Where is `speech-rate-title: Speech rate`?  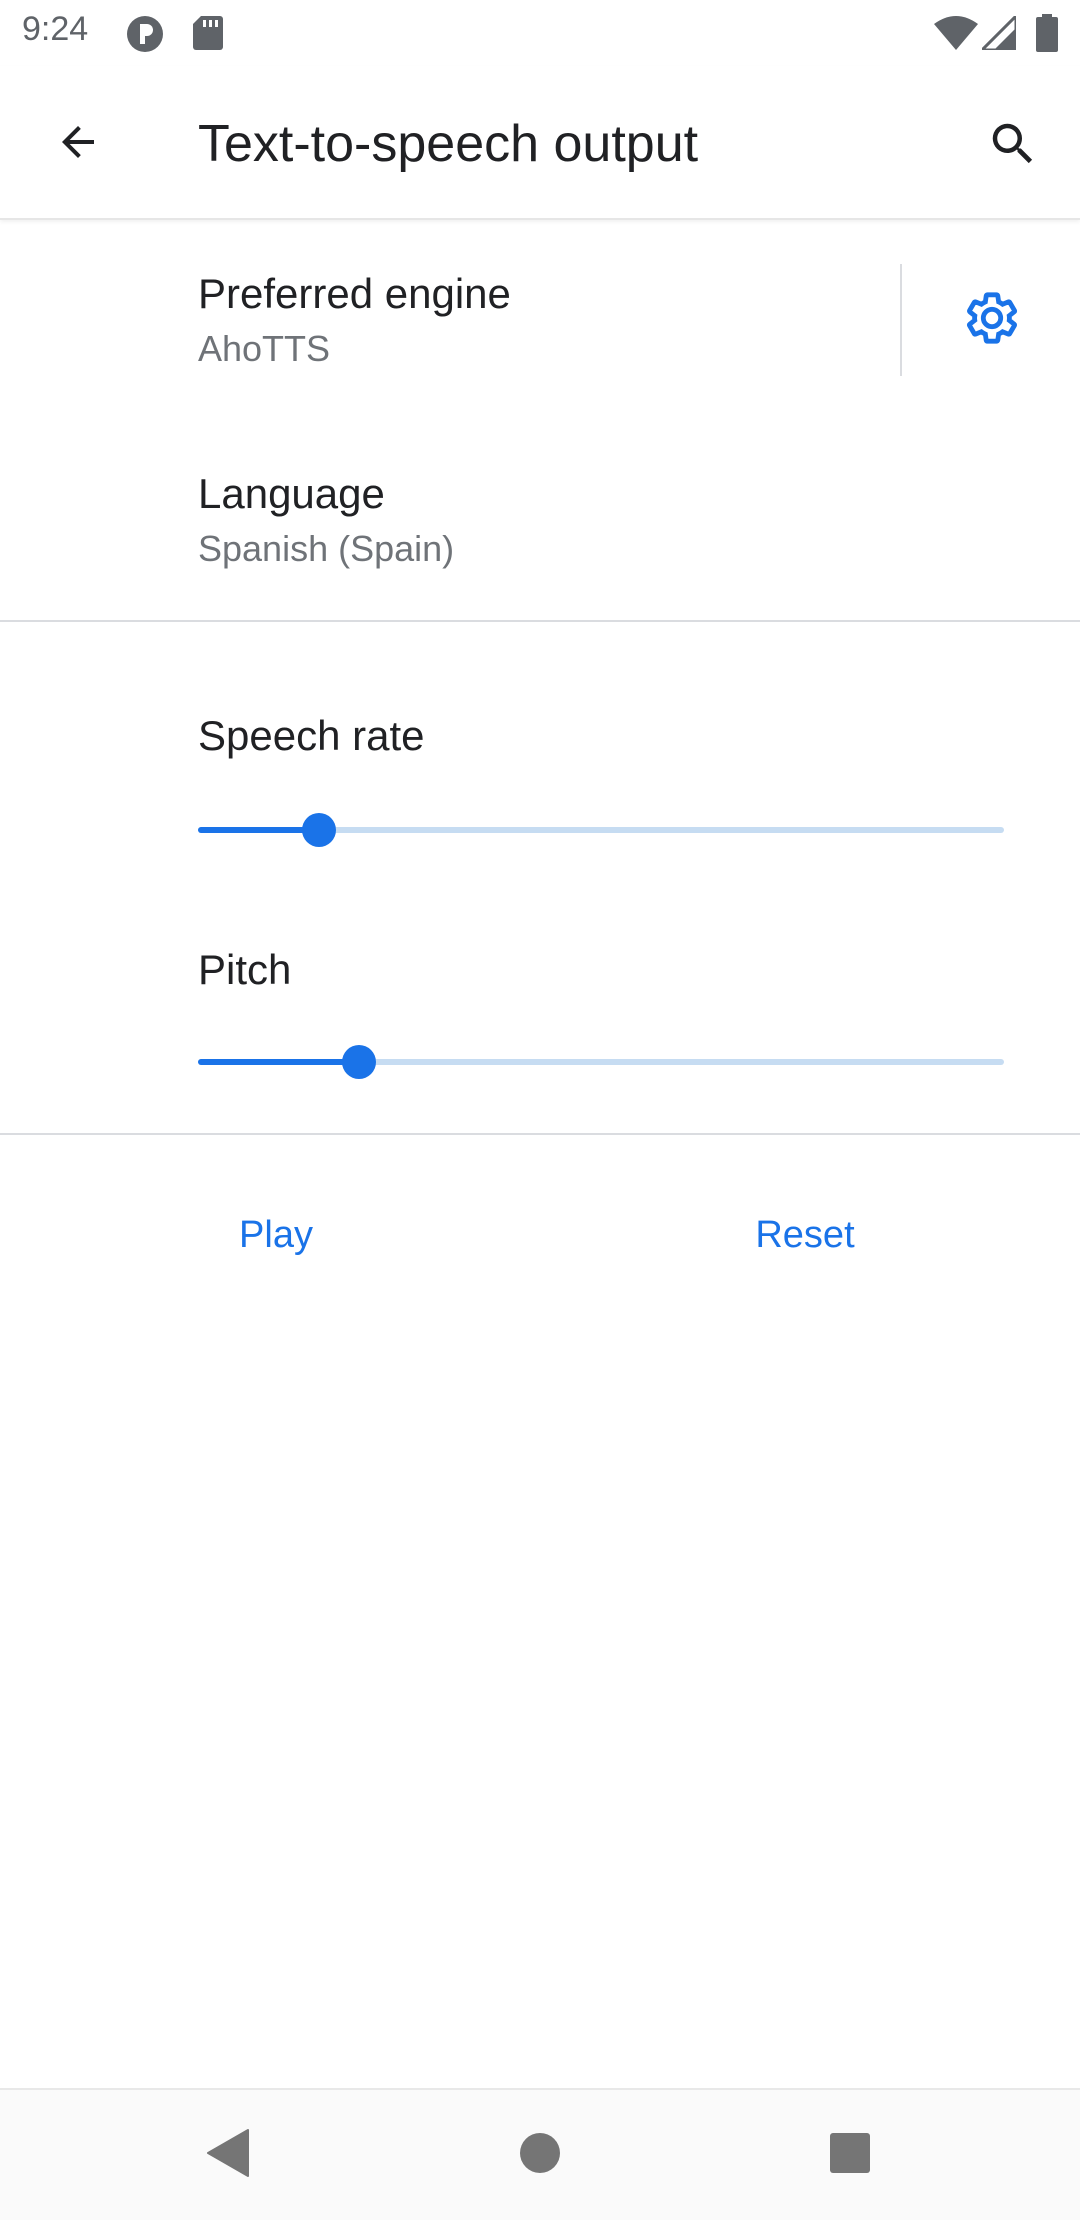
speech-rate-title: Speech rate is located at coordinates (311, 735).